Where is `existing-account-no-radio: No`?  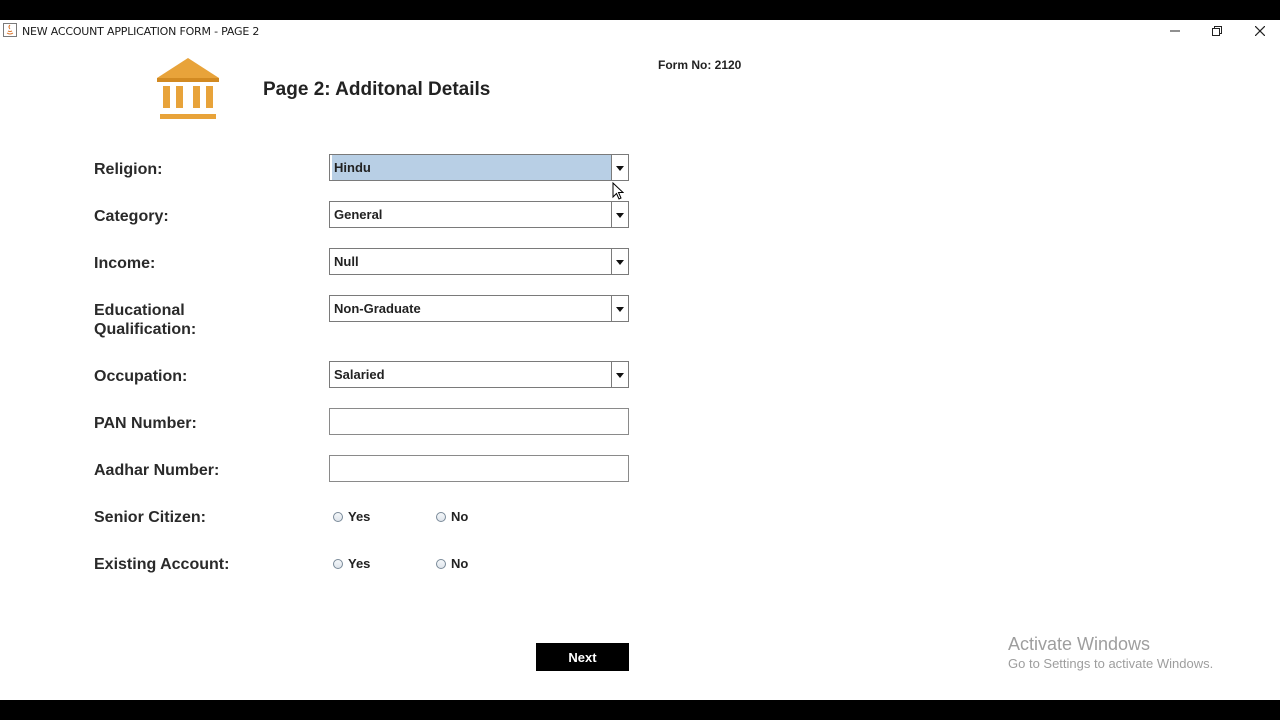
existing-account-no-radio: No is located at coordinates (452, 563).